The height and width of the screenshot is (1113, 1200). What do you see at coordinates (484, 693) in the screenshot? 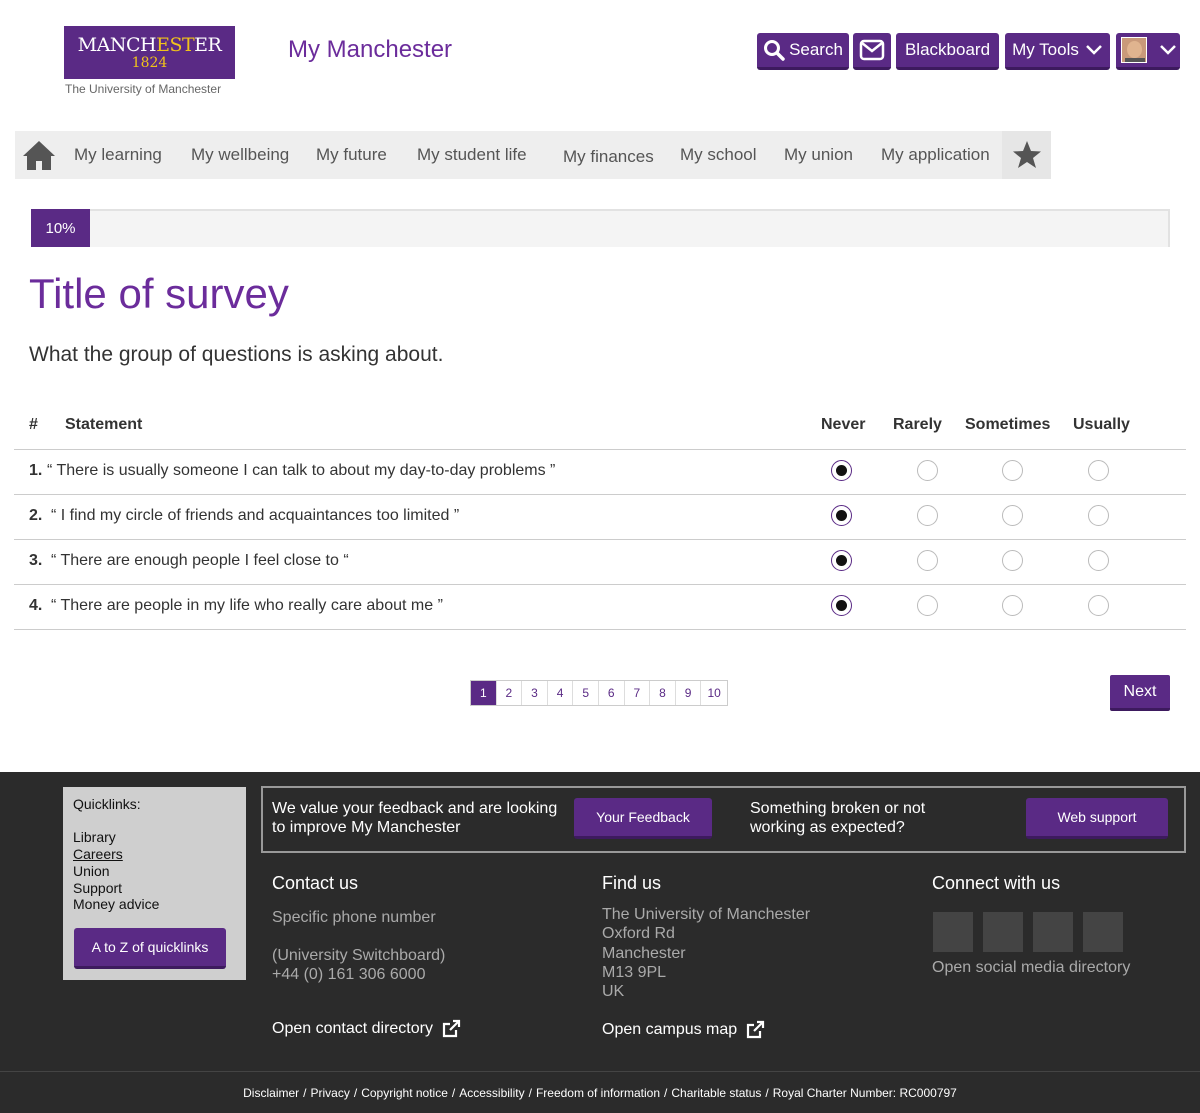
I see `page-1-button: 1` at bounding box center [484, 693].